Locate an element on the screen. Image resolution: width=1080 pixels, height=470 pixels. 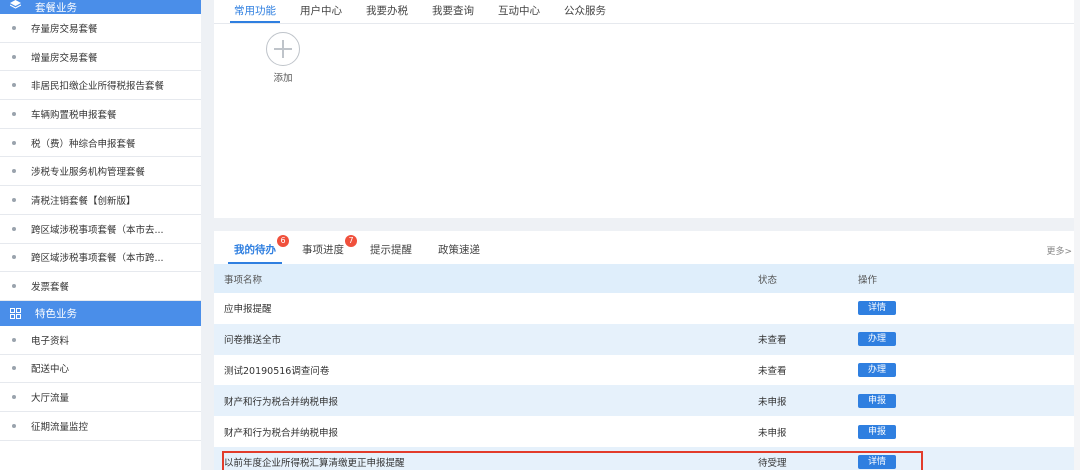
tab-label: 我的待办 is located at coordinates (255, 250).